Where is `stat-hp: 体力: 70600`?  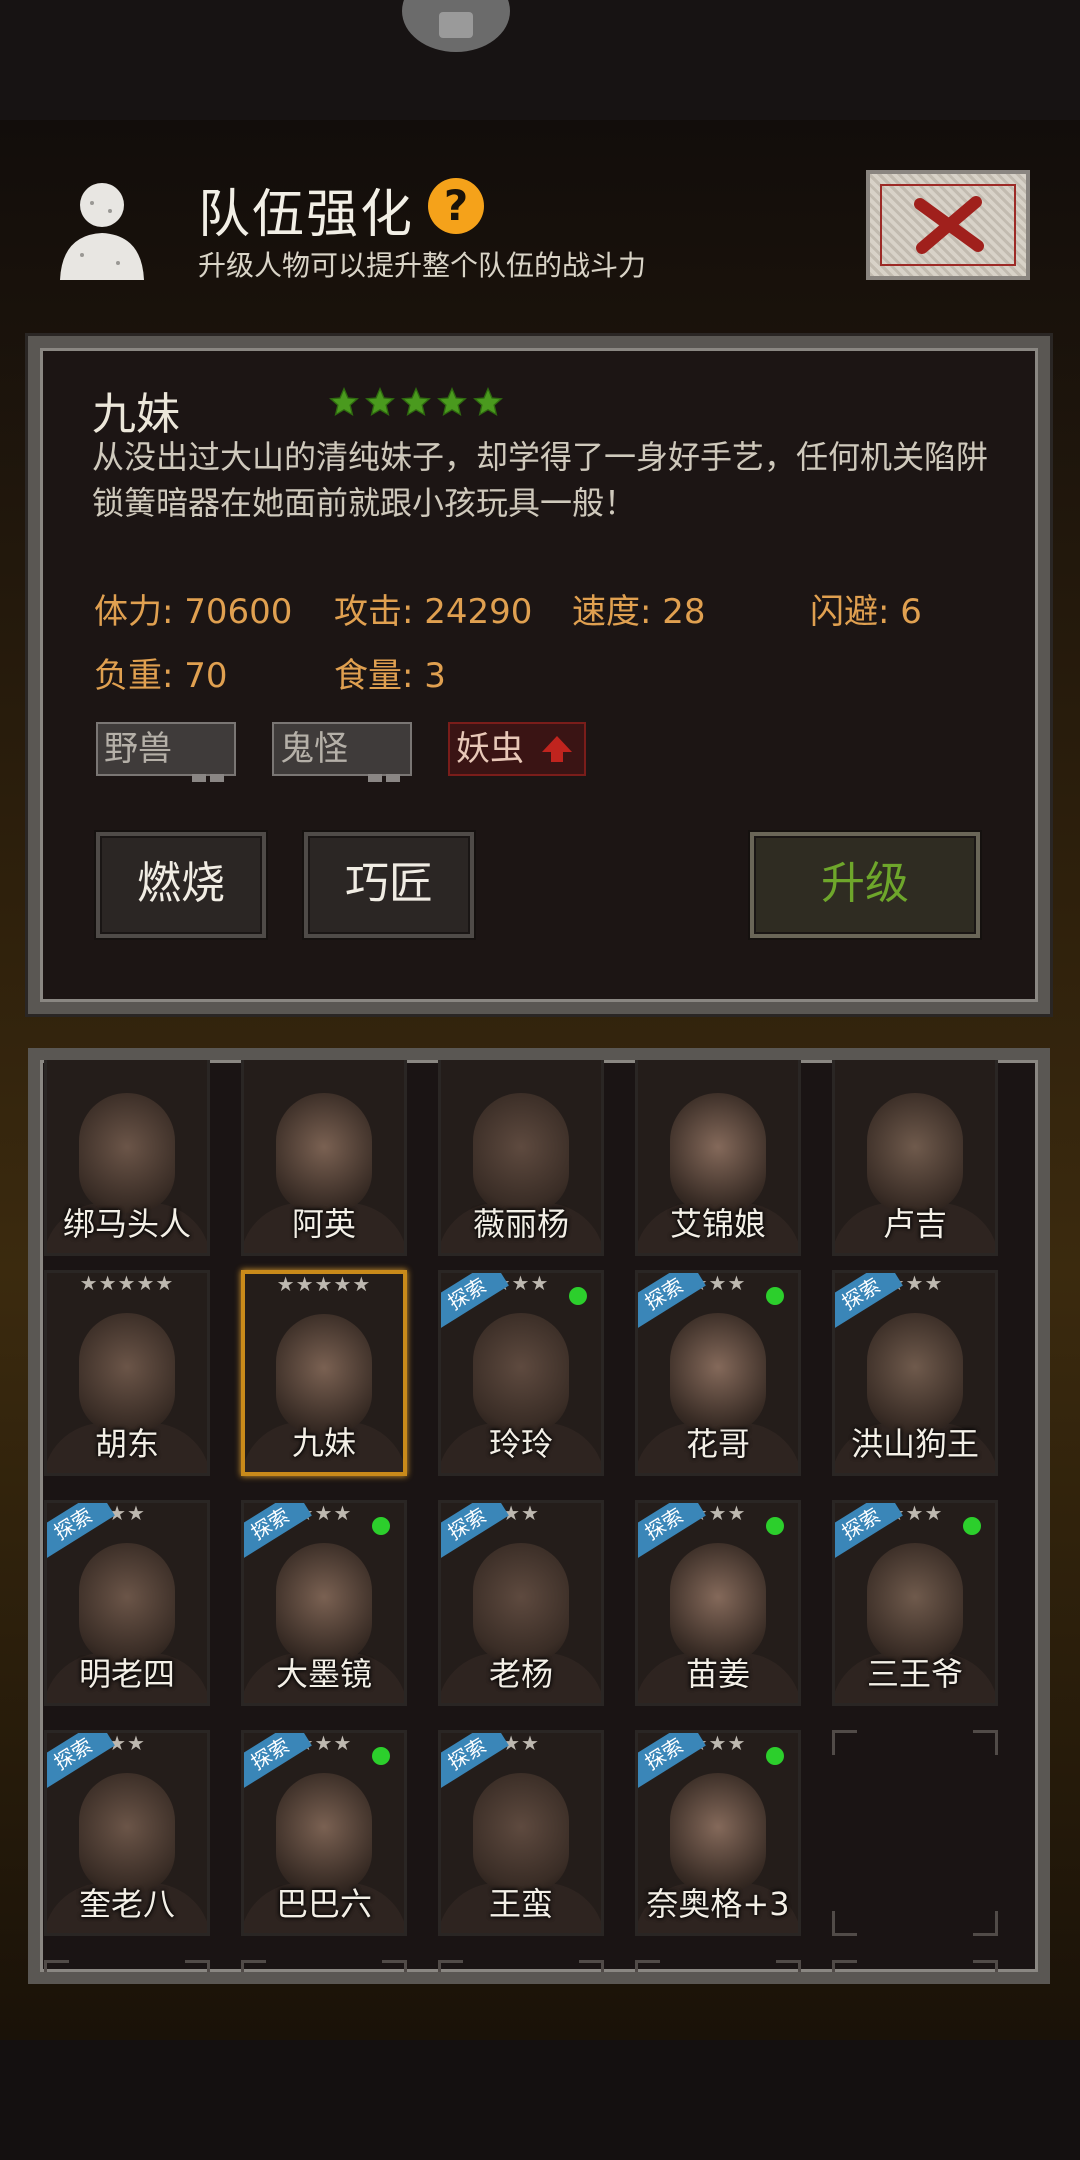
stat-hp: 体力: 70600 is located at coordinates (193, 612).